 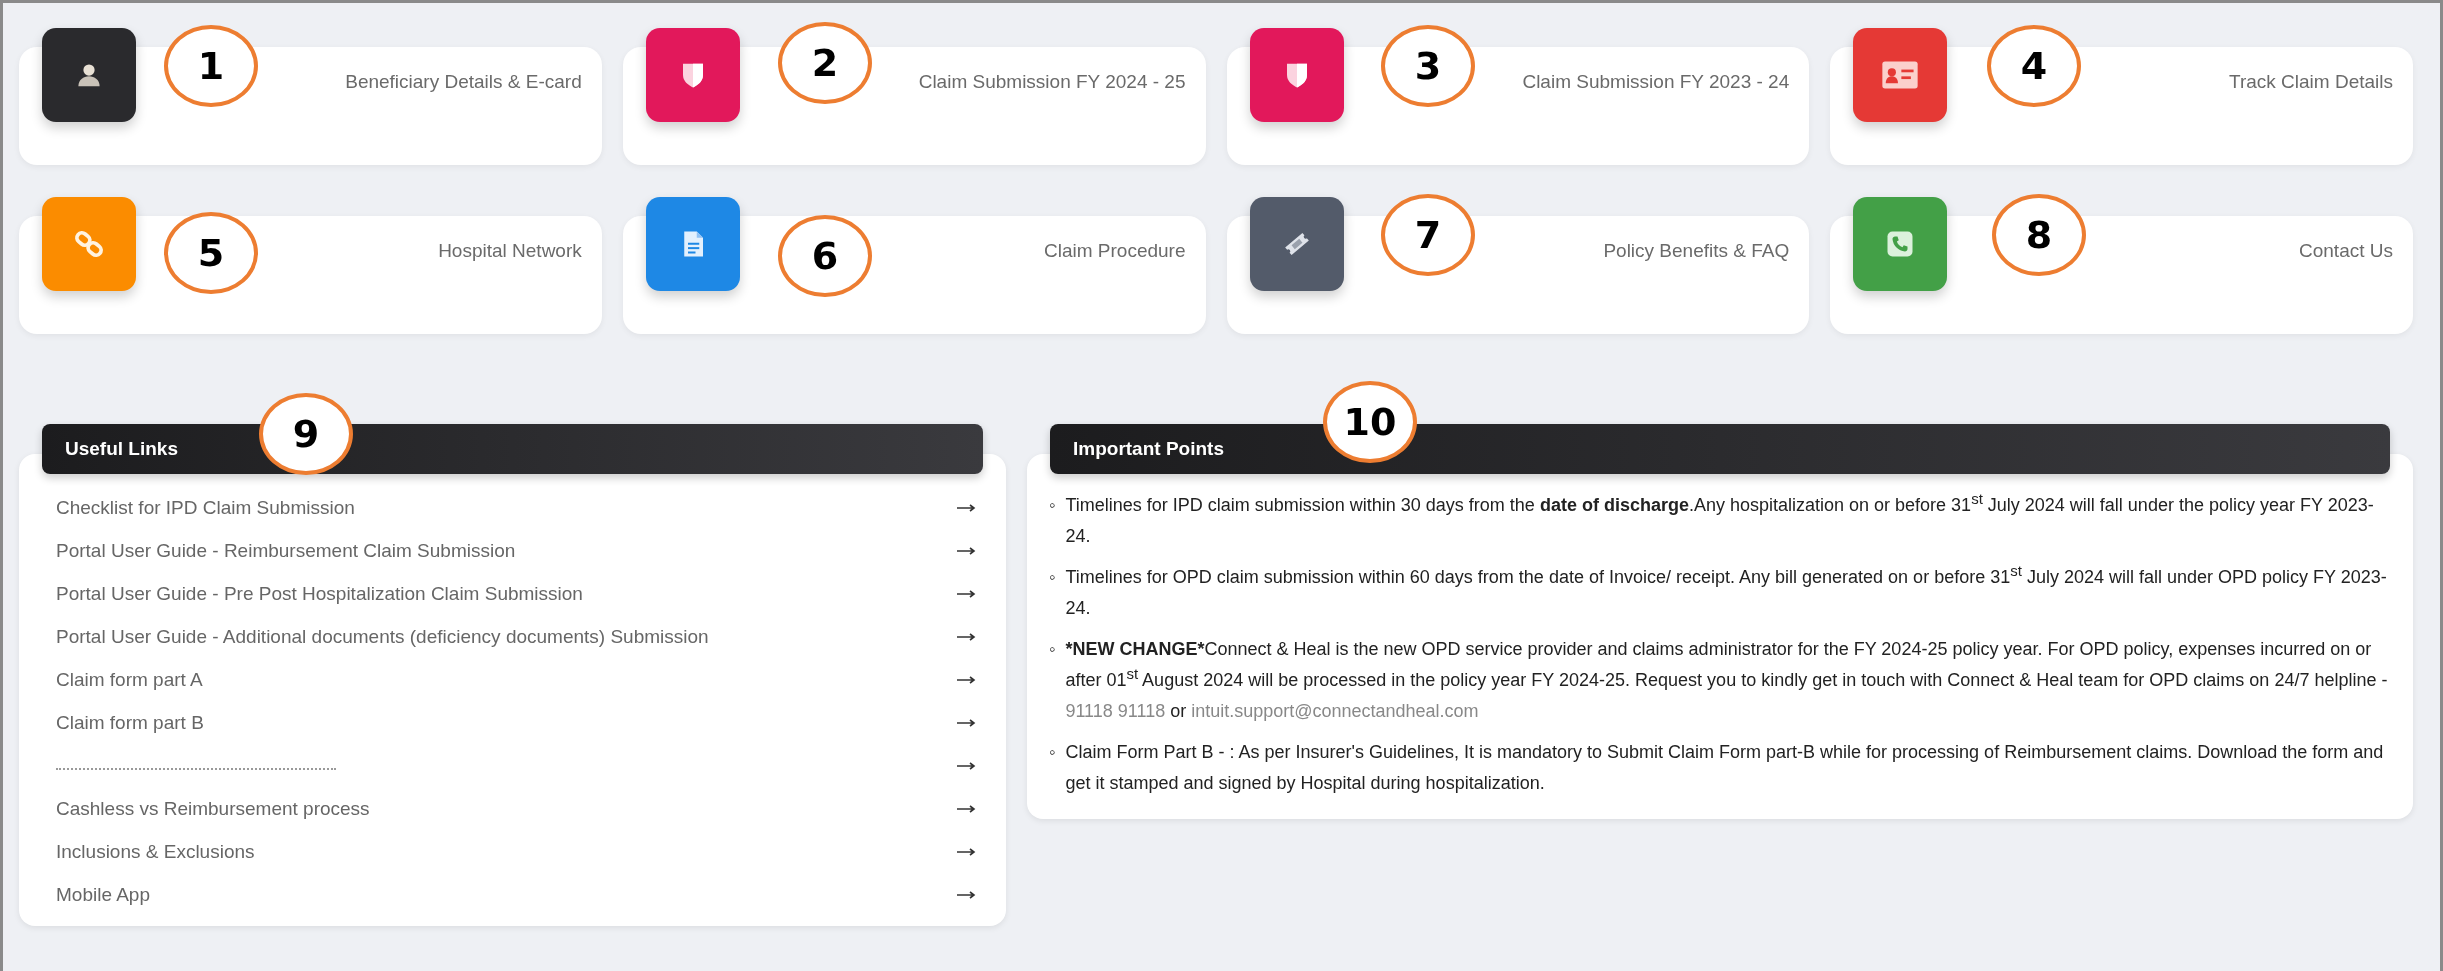 What do you see at coordinates (1115, 251) in the screenshot?
I see `card-title: Claim Procedure` at bounding box center [1115, 251].